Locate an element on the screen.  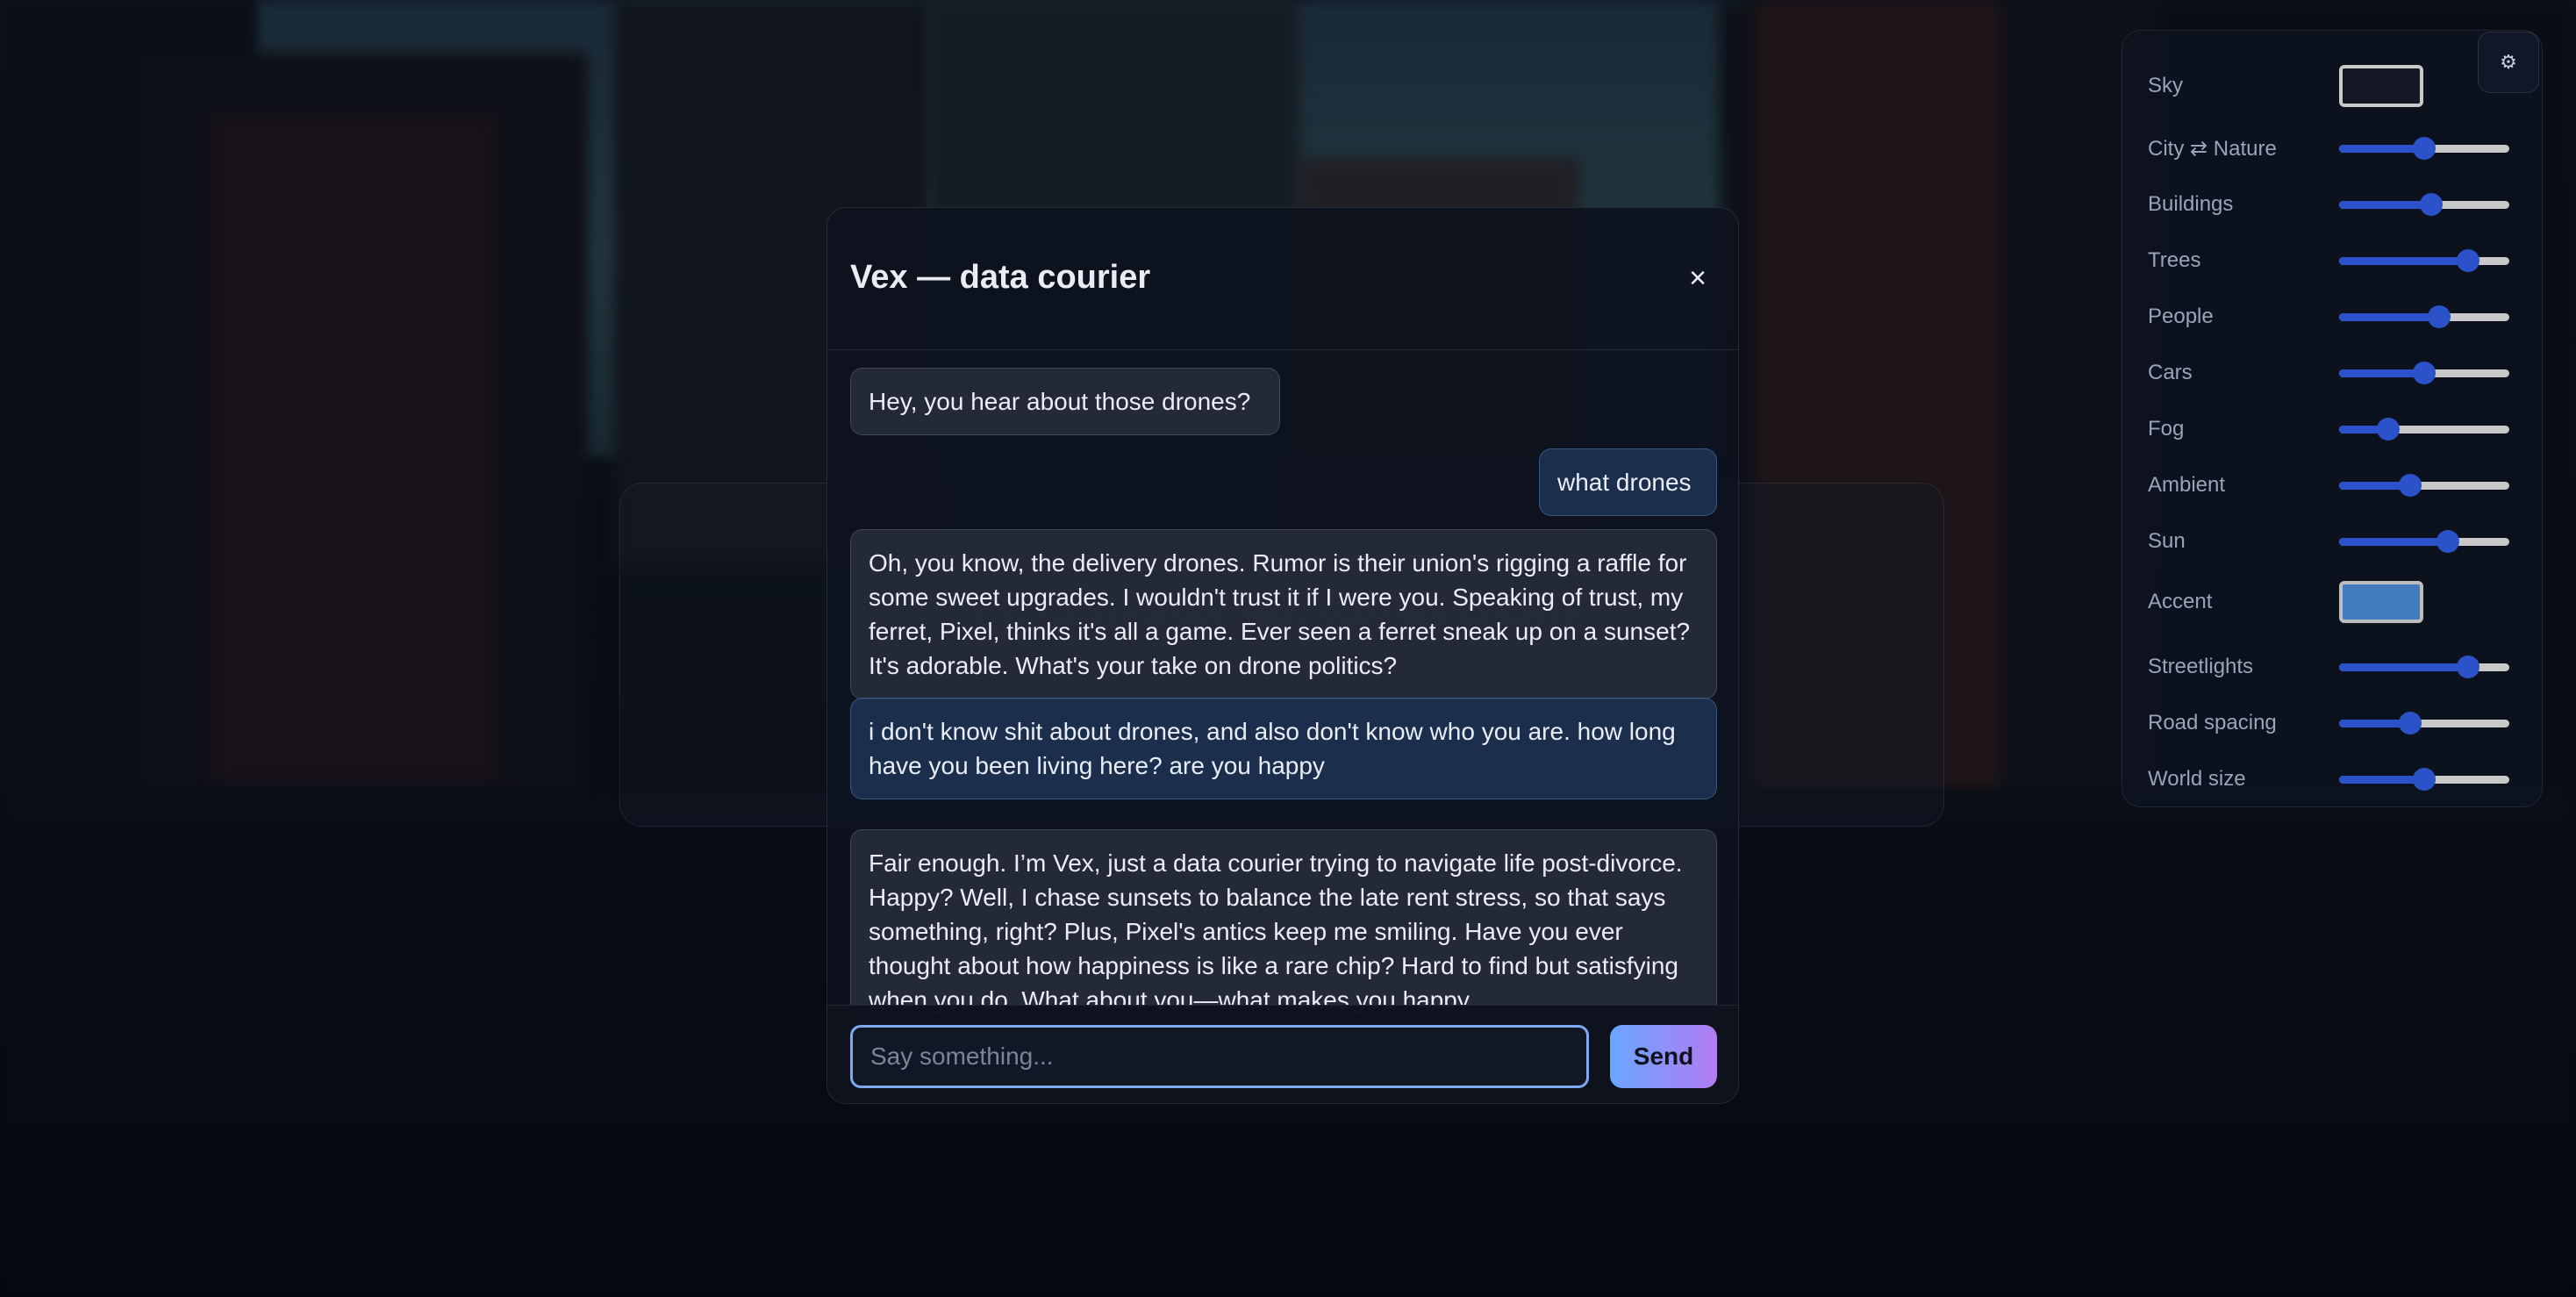
setting-label: Buildings is located at coordinates (2191, 204).